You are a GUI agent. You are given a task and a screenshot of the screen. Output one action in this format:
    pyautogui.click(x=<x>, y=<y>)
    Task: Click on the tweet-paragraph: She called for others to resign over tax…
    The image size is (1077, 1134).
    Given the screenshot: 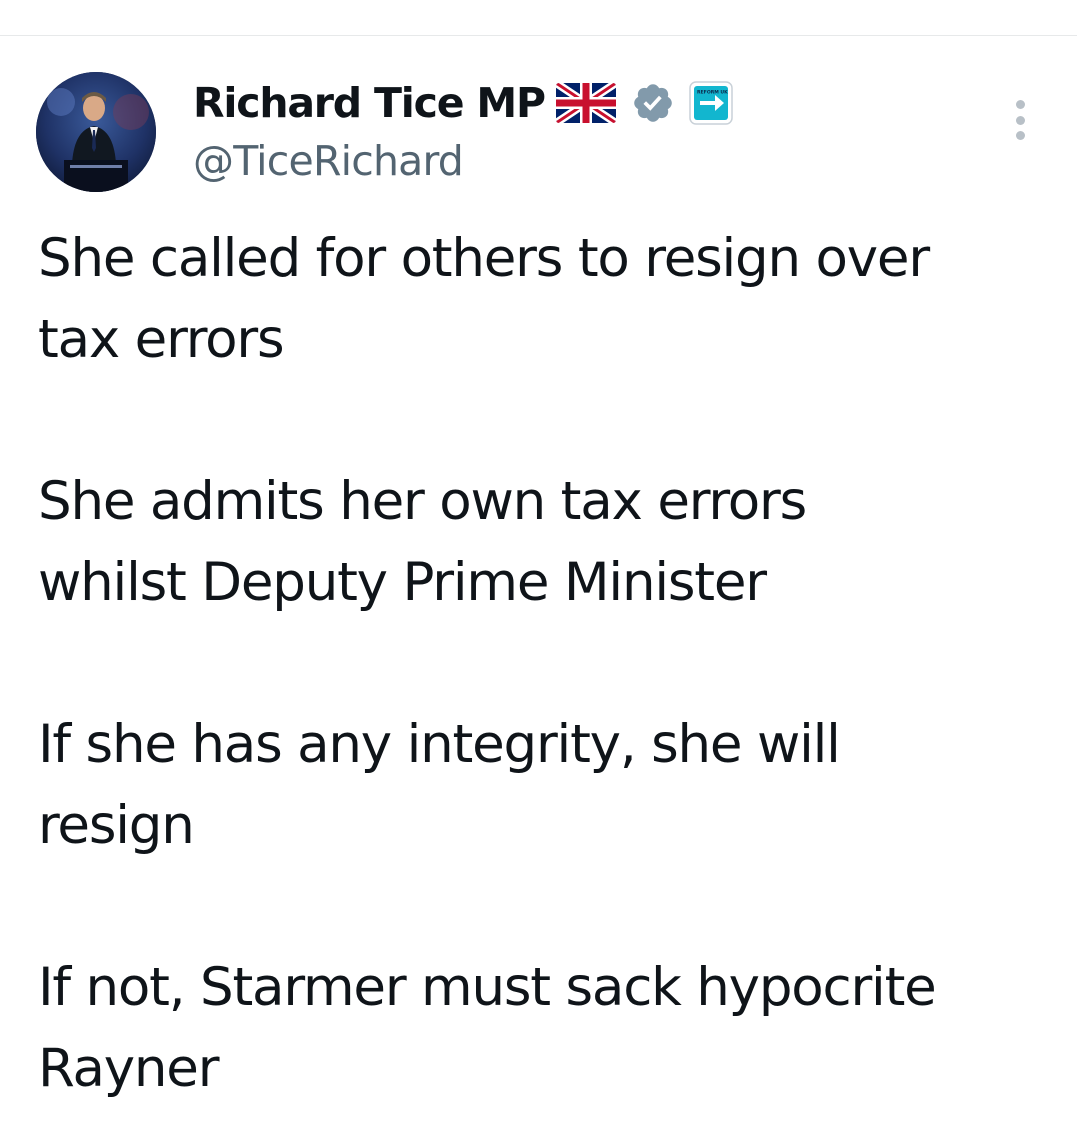 What is the action you would take?
    pyautogui.click(x=543, y=299)
    